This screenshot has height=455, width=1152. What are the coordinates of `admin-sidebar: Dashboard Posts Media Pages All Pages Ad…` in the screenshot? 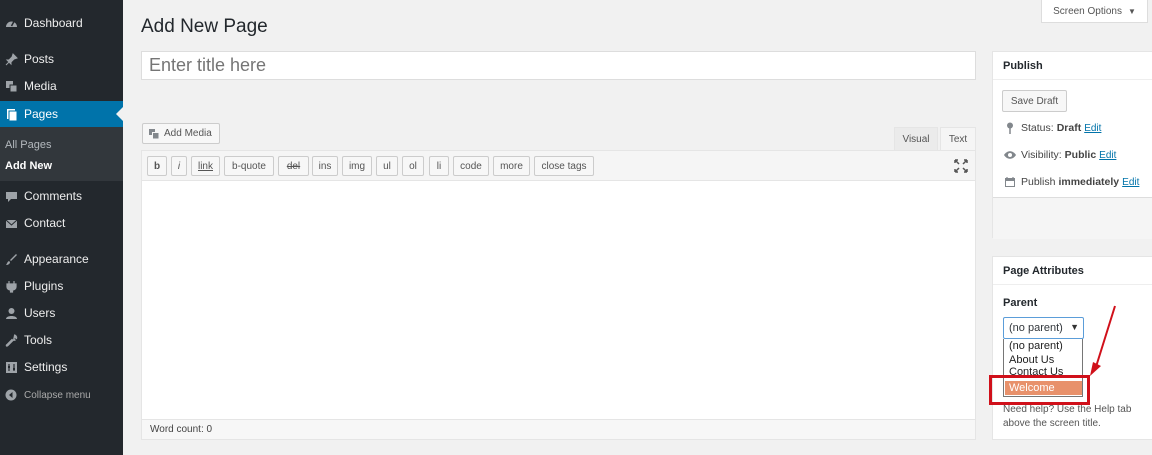 It's located at (61, 227).